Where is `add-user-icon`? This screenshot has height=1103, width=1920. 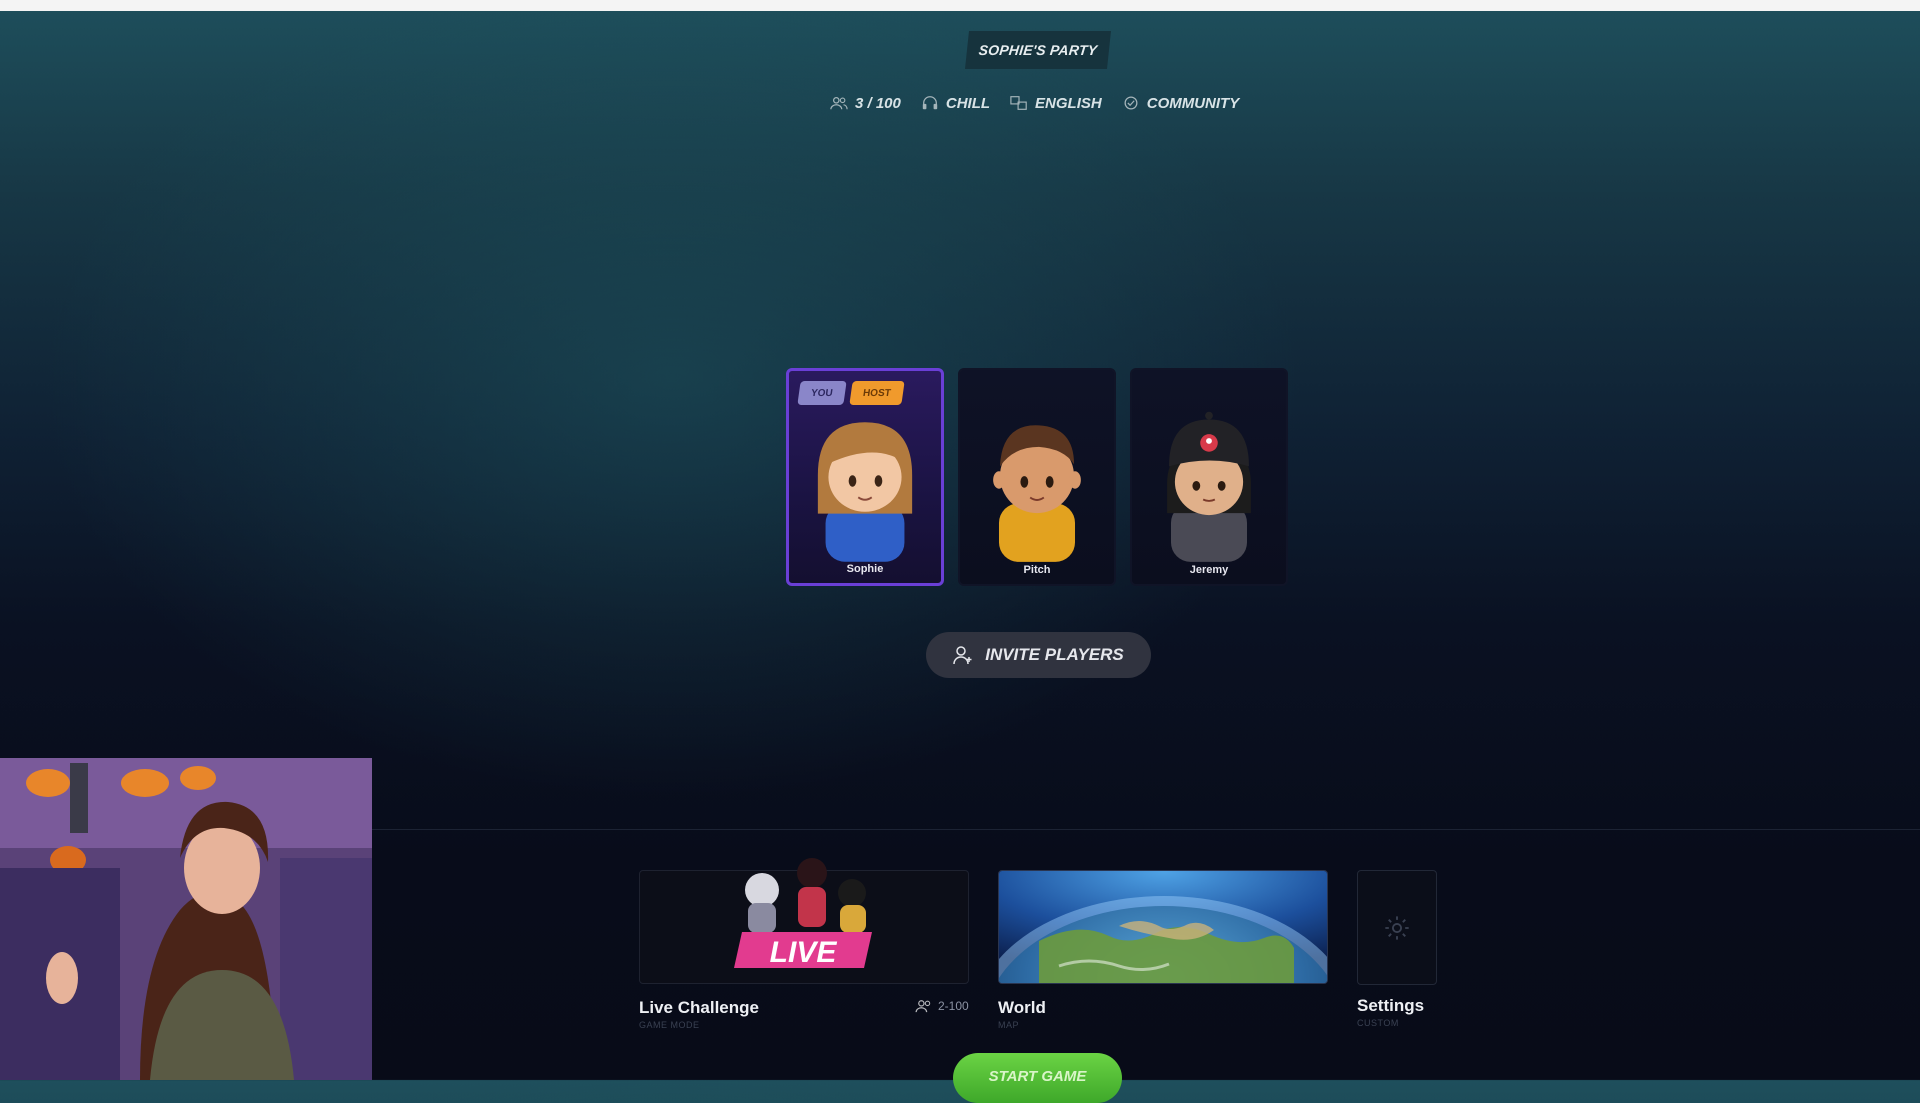 add-user-icon is located at coordinates (962, 655).